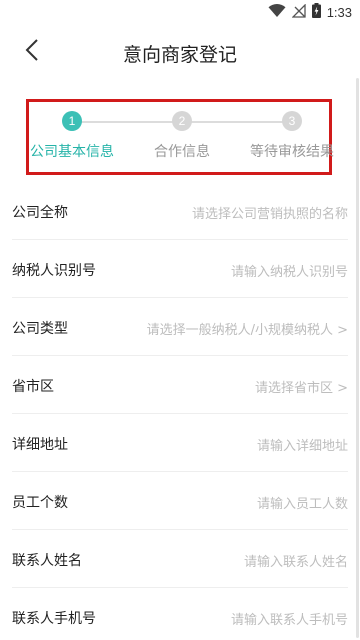 The height and width of the screenshot is (640, 360). Describe the element at coordinates (179, 55) in the screenshot. I see `page-title: 意向商家登记` at that location.